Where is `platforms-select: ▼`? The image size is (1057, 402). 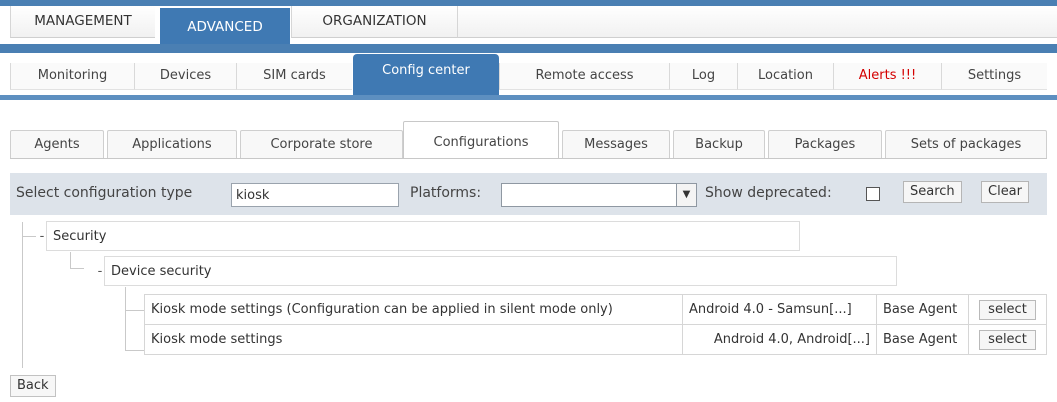
platforms-select: ▼ is located at coordinates (599, 195).